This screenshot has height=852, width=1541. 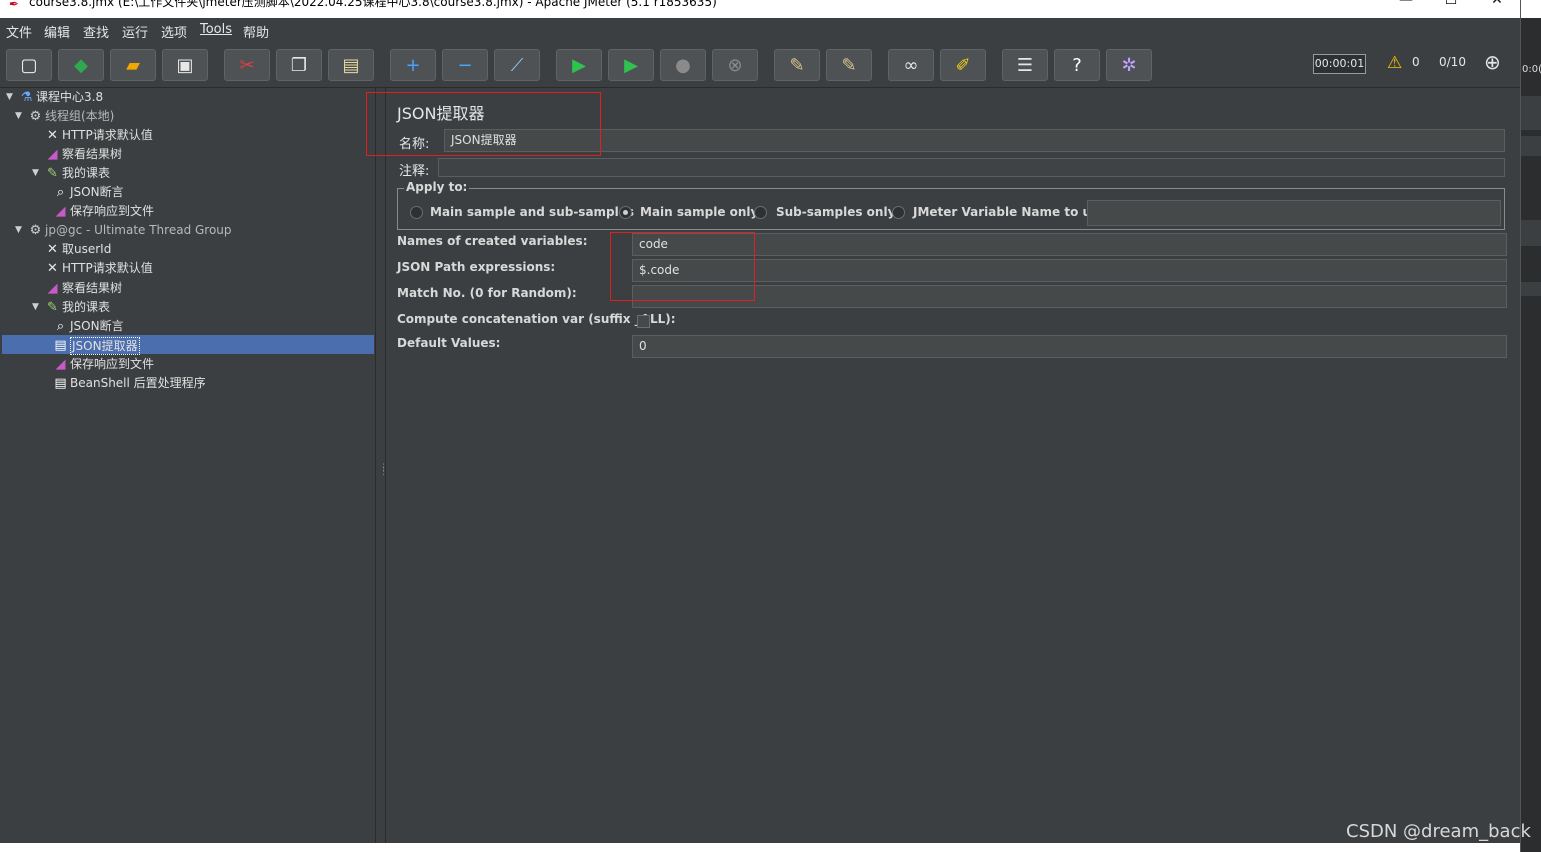 I want to click on stop-icon: ●, so click(x=683, y=65).